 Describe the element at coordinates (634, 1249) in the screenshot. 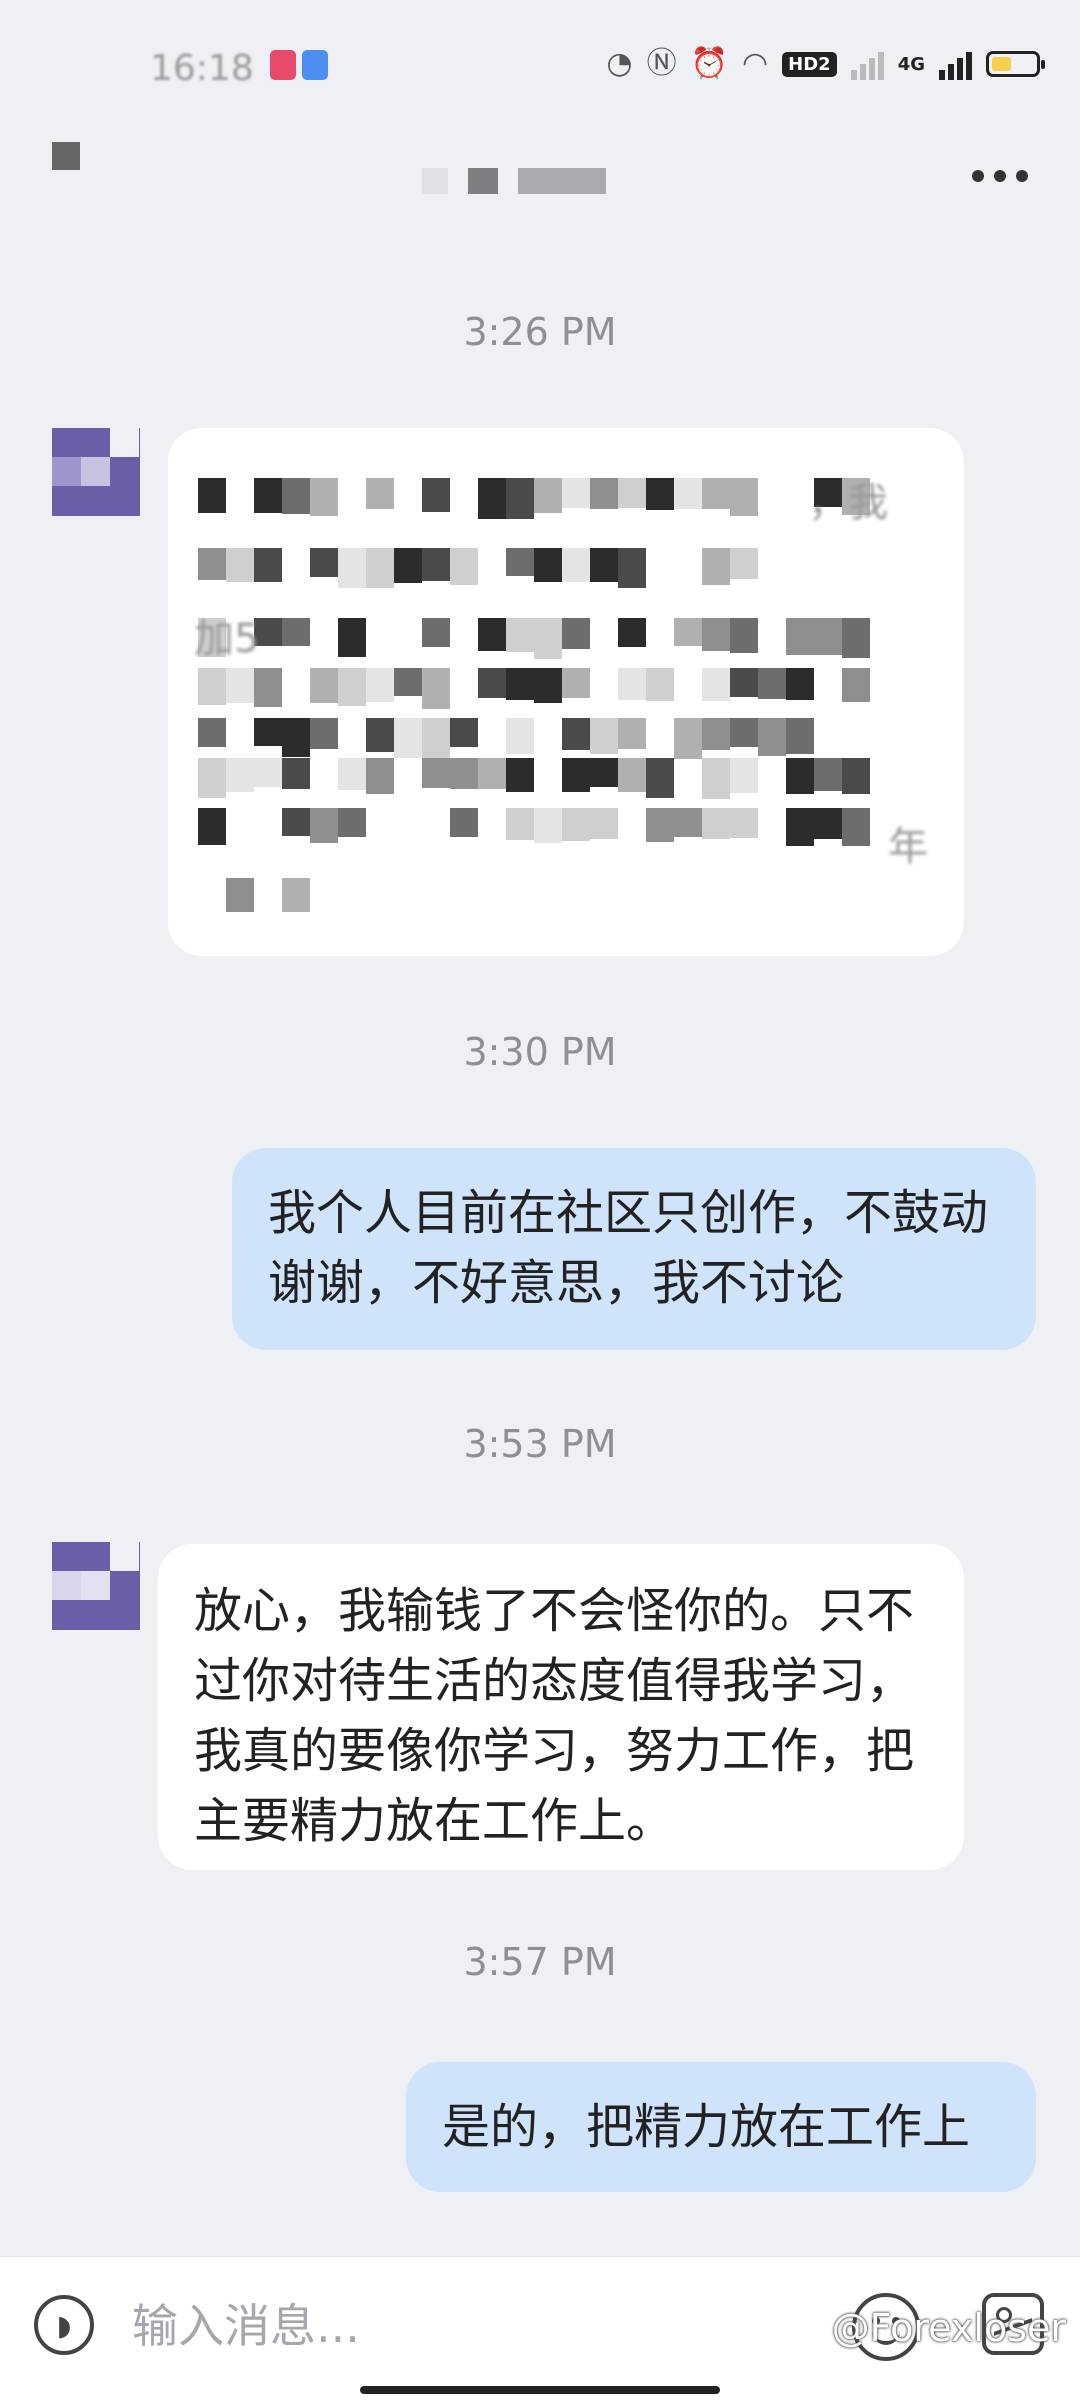

I see `message-bubble-outgoing: 我个人目前在社区只创作，不鼓动谢谢，不好意思，我不讨论` at that location.